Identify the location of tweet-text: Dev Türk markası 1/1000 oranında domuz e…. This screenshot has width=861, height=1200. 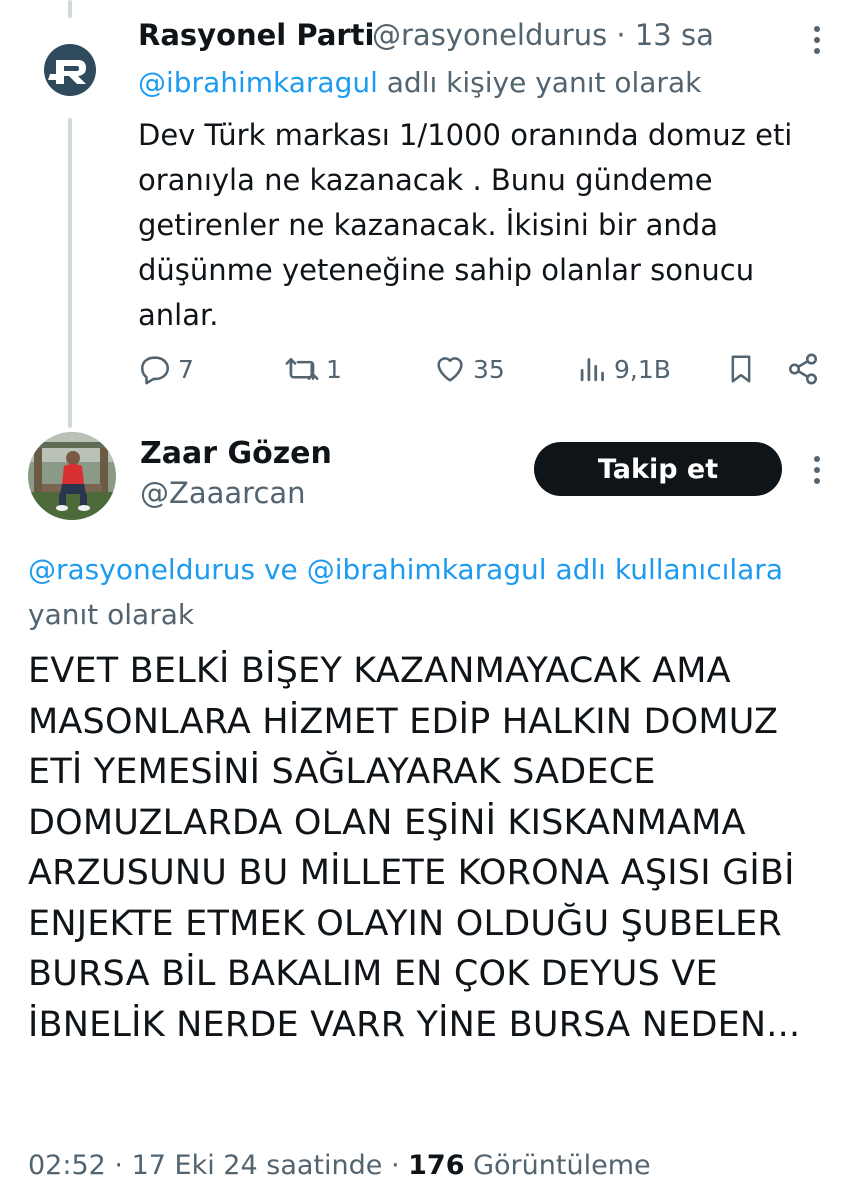
(465, 225).